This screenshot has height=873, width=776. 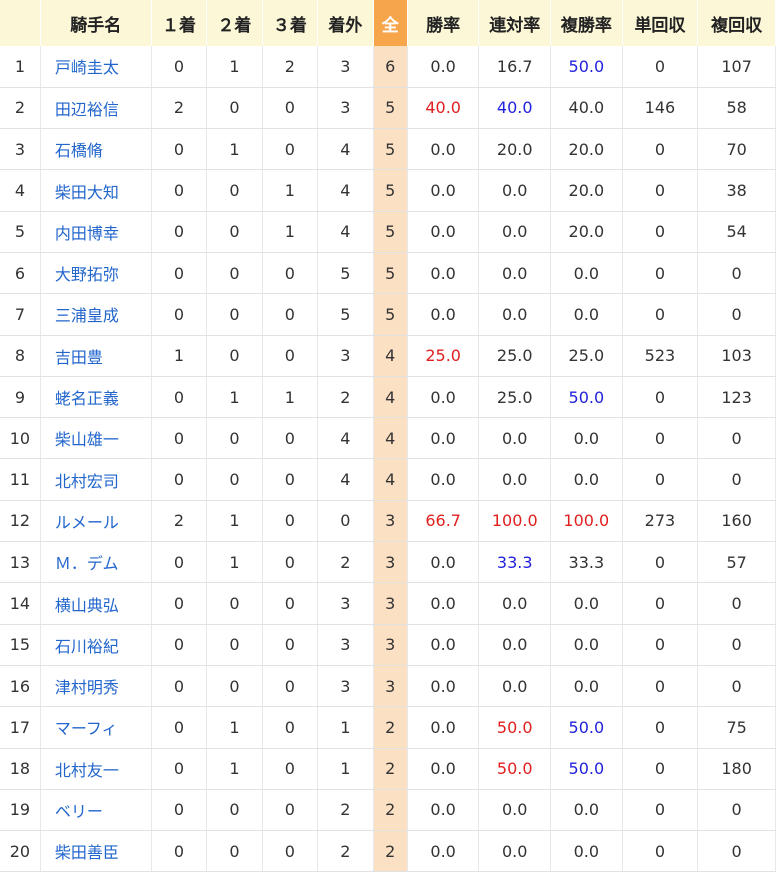 What do you see at coordinates (96, 23) in the screenshot?
I see `header-jockey-name: 騎手名` at bounding box center [96, 23].